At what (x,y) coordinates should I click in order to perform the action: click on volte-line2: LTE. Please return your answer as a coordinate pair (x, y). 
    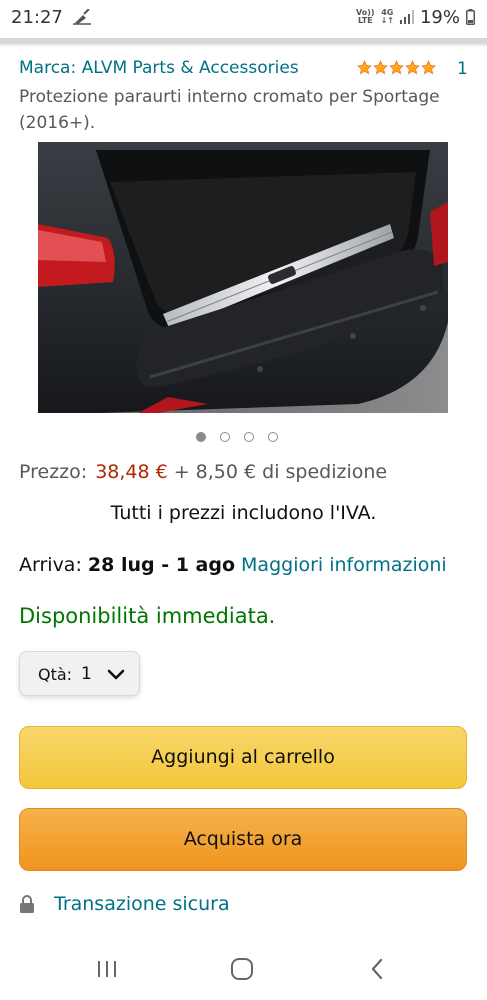
    Looking at the image, I should click on (365, 20).